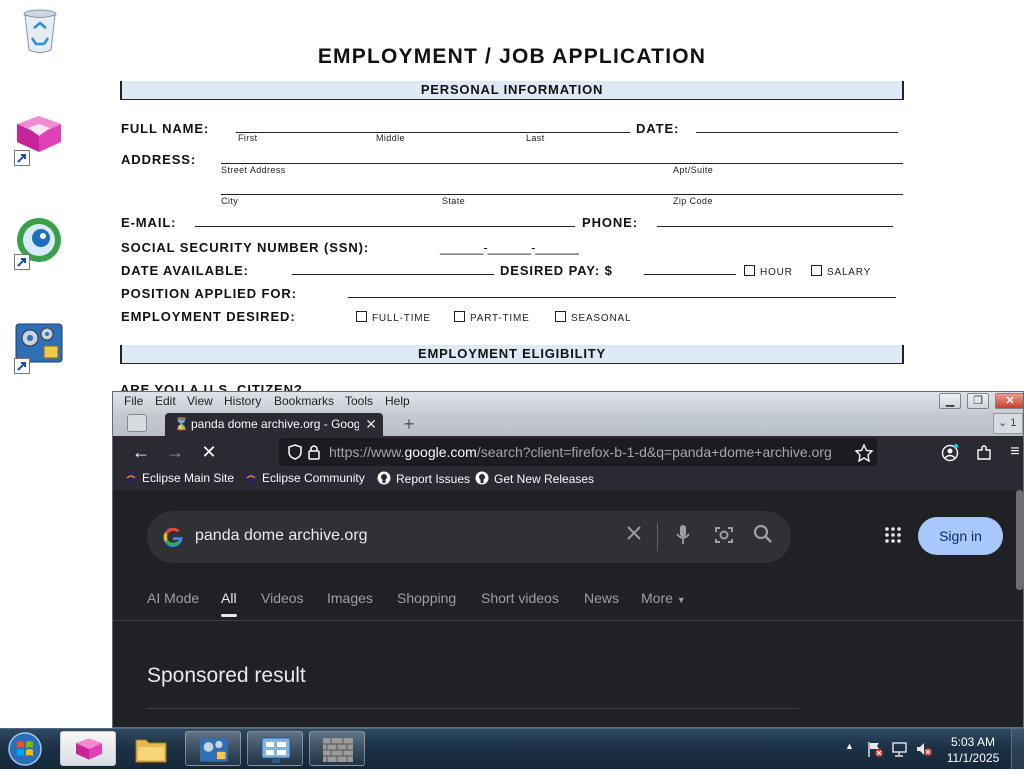 This screenshot has width=1024, height=772. What do you see at coordinates (151, 748) in the screenshot?
I see `taskbar-file-explorer` at bounding box center [151, 748].